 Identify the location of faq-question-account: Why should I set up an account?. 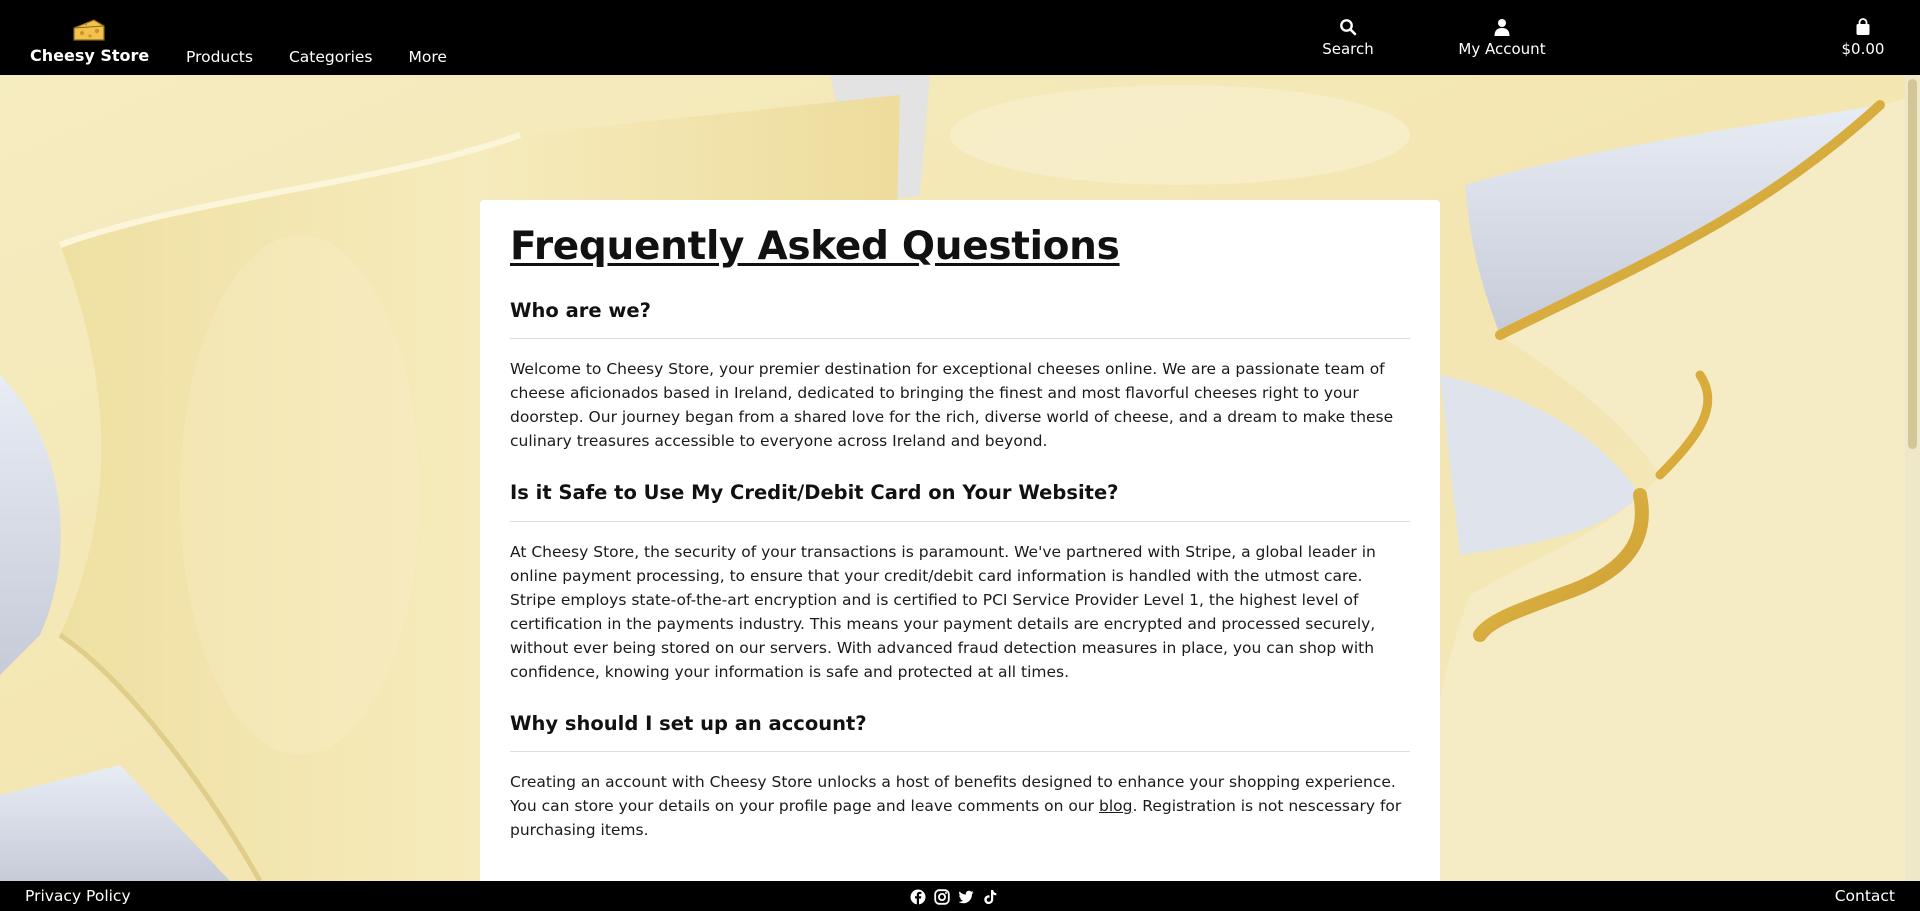
(960, 732).